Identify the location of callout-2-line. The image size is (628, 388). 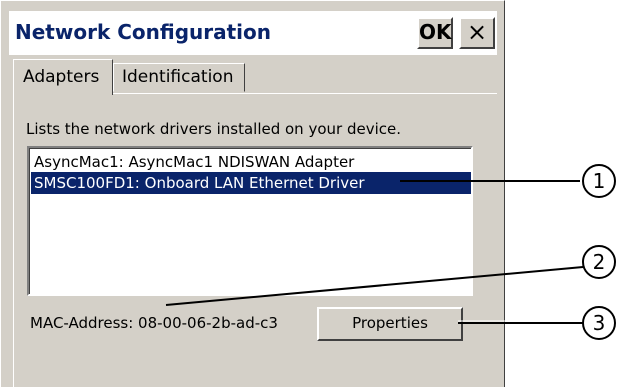
(374, 286).